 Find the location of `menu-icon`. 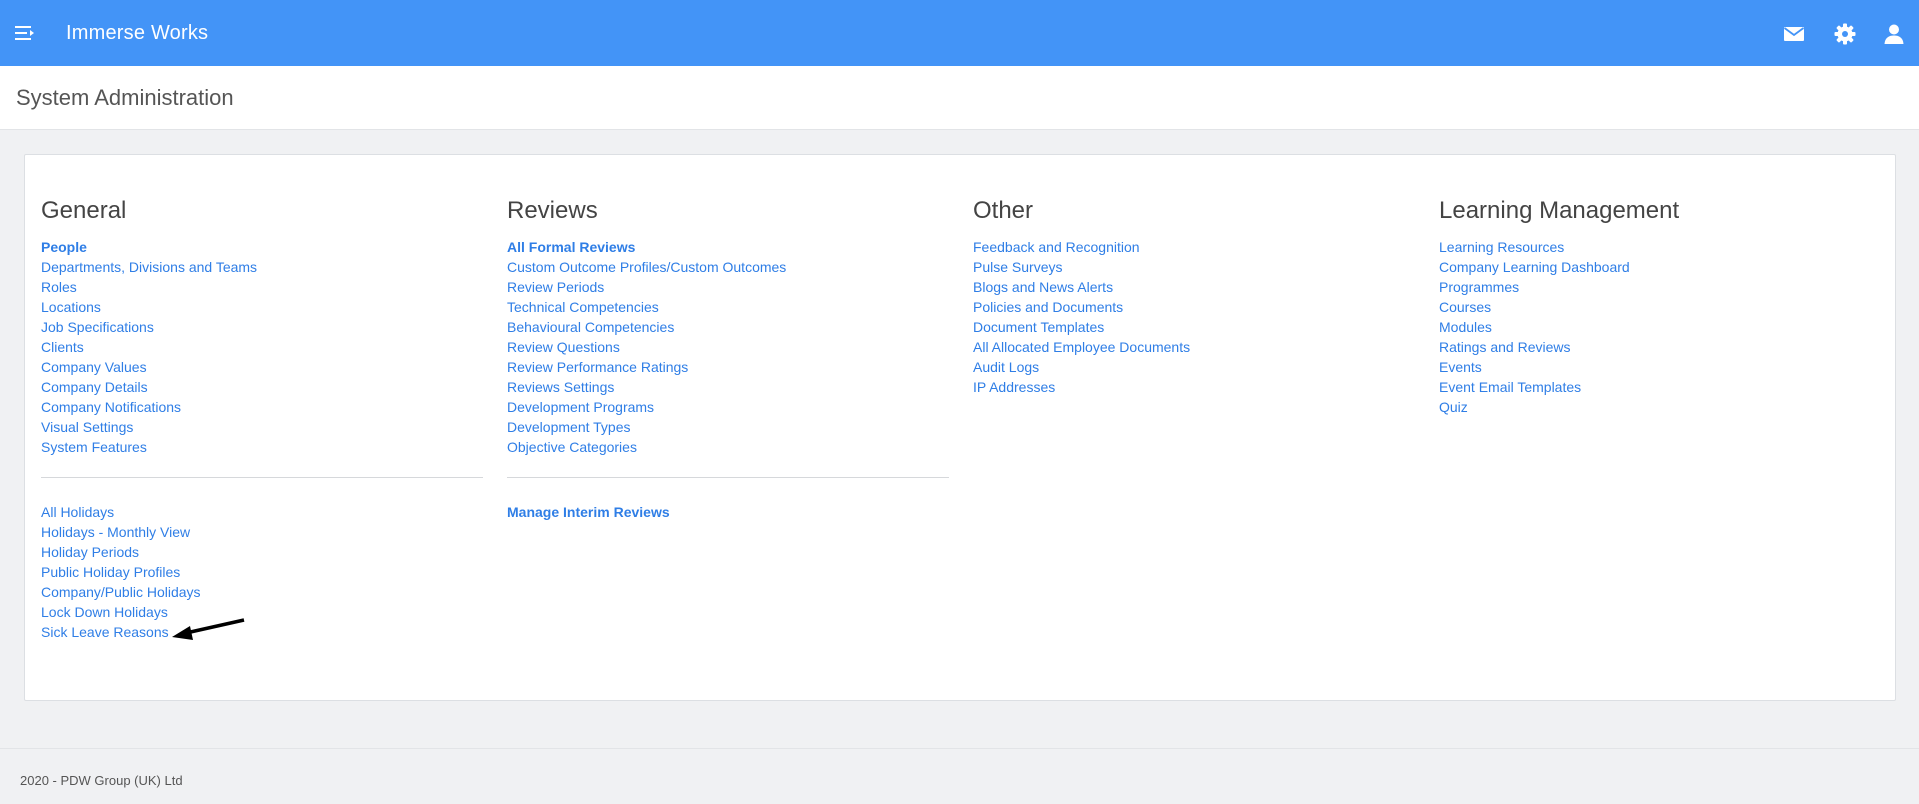

menu-icon is located at coordinates (25, 33).